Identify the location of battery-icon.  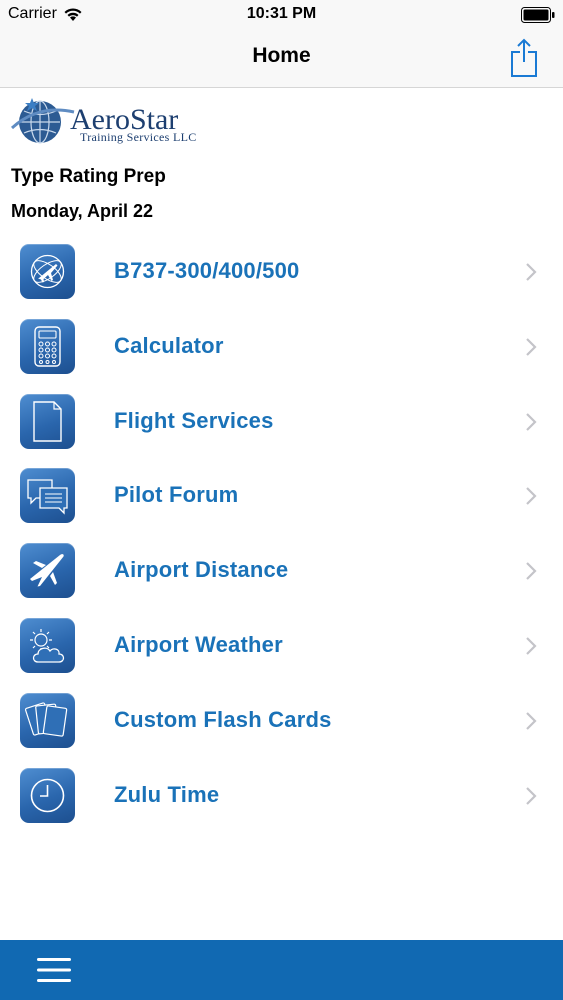
(538, 15).